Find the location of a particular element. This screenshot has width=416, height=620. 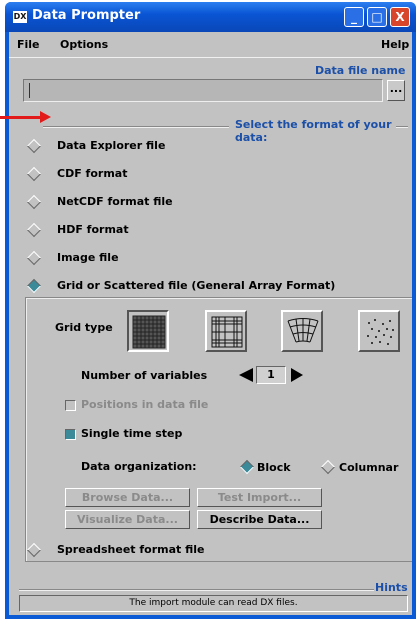

deformed-regular-grid-icon is located at coordinates (227, 332).